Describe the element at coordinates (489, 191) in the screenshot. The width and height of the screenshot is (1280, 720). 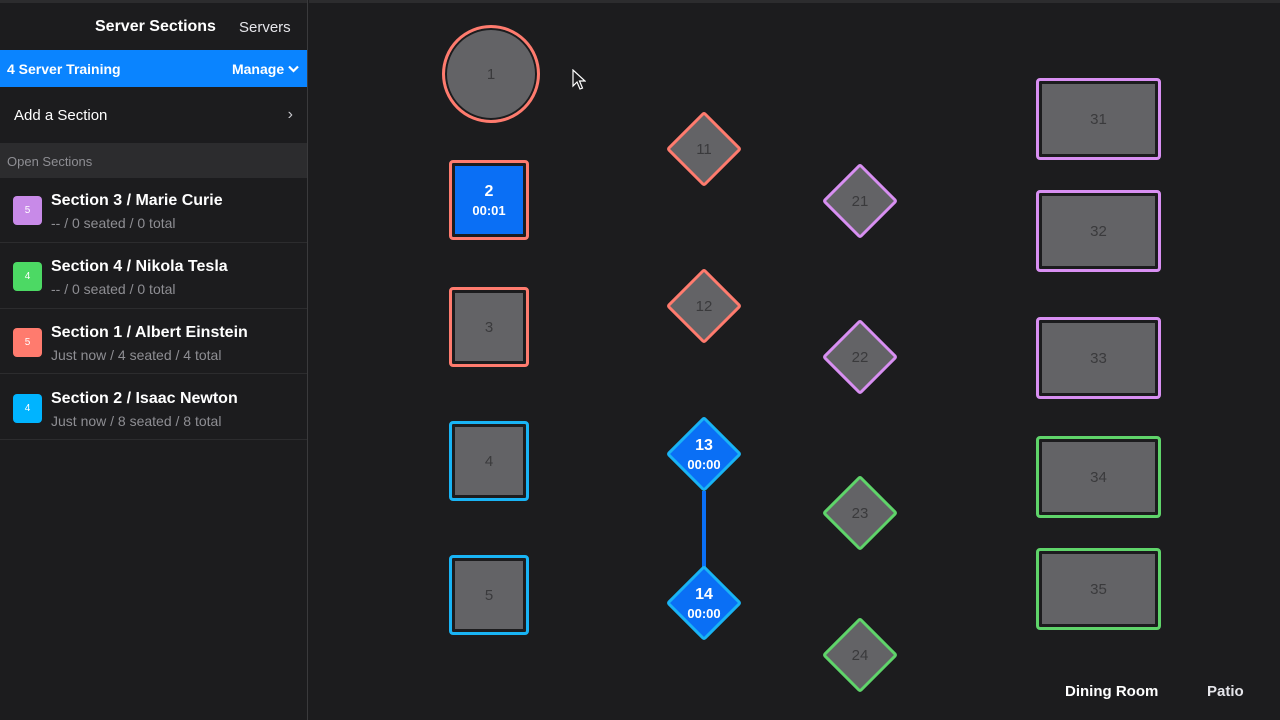
I see `table-number: 2` at that location.